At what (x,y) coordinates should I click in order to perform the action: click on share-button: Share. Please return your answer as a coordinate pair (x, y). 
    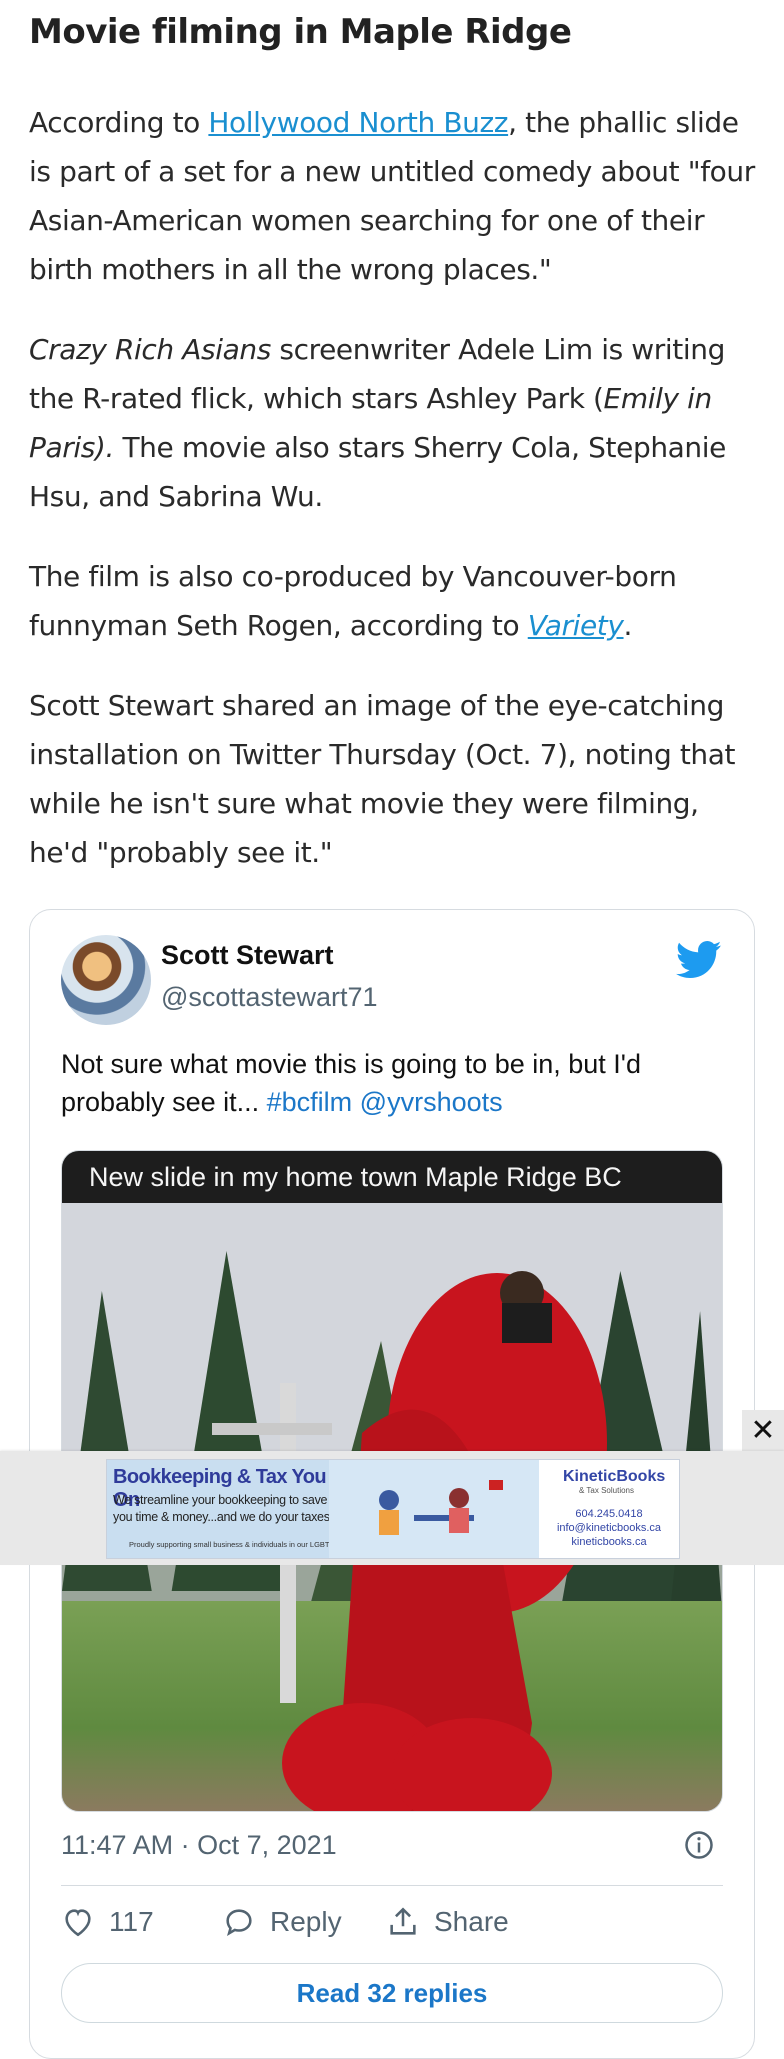
    Looking at the image, I should click on (447, 1922).